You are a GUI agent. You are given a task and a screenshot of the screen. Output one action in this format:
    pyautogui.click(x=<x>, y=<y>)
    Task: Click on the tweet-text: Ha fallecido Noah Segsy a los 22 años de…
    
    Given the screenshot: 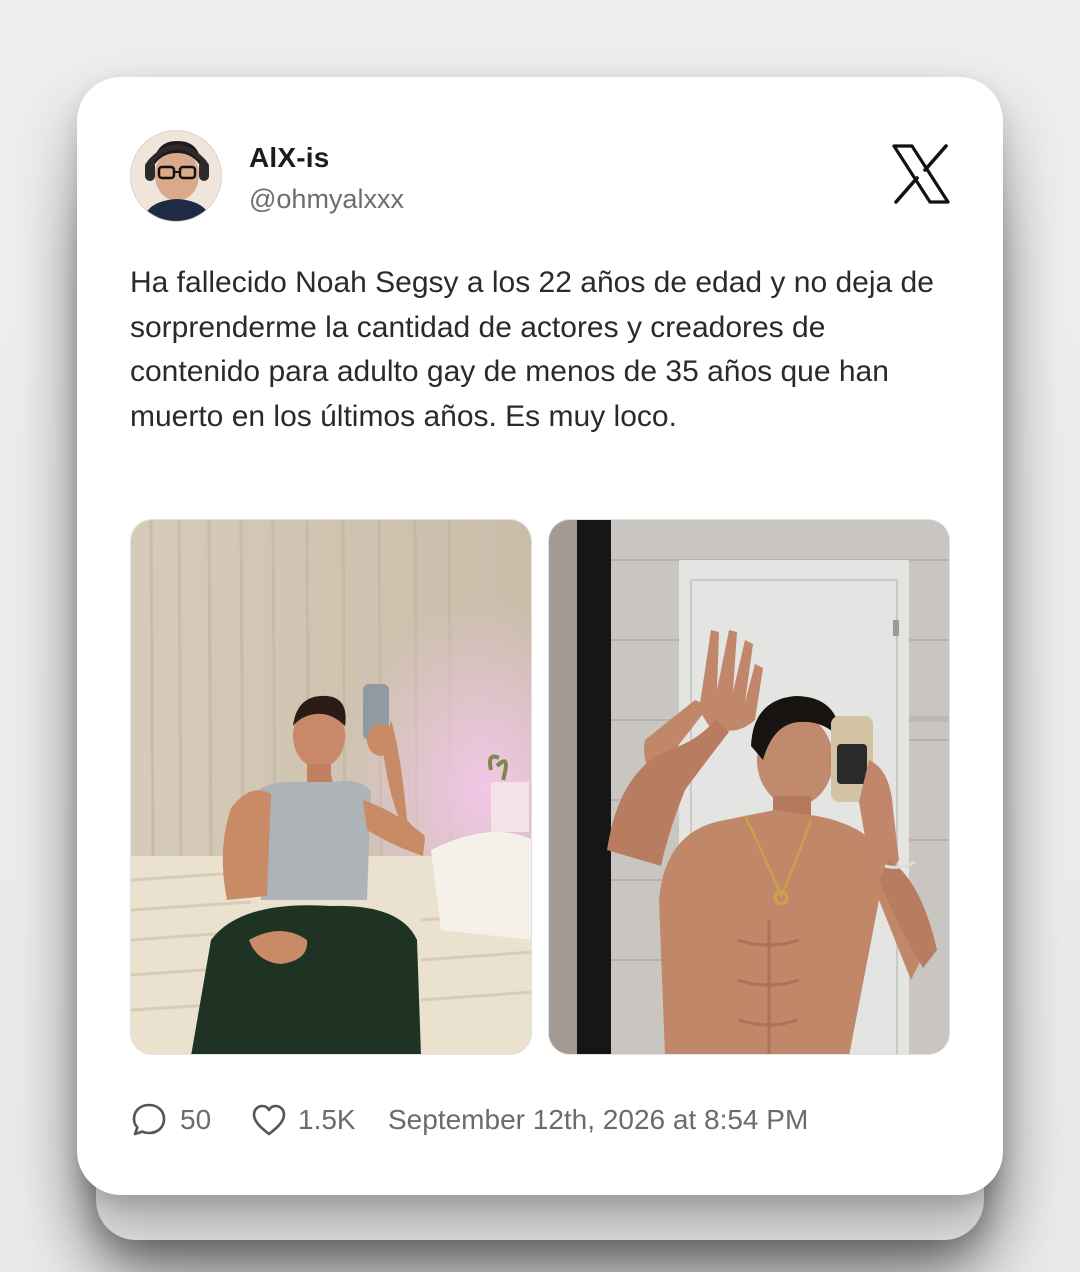 What is the action you would take?
    pyautogui.click(x=532, y=349)
    